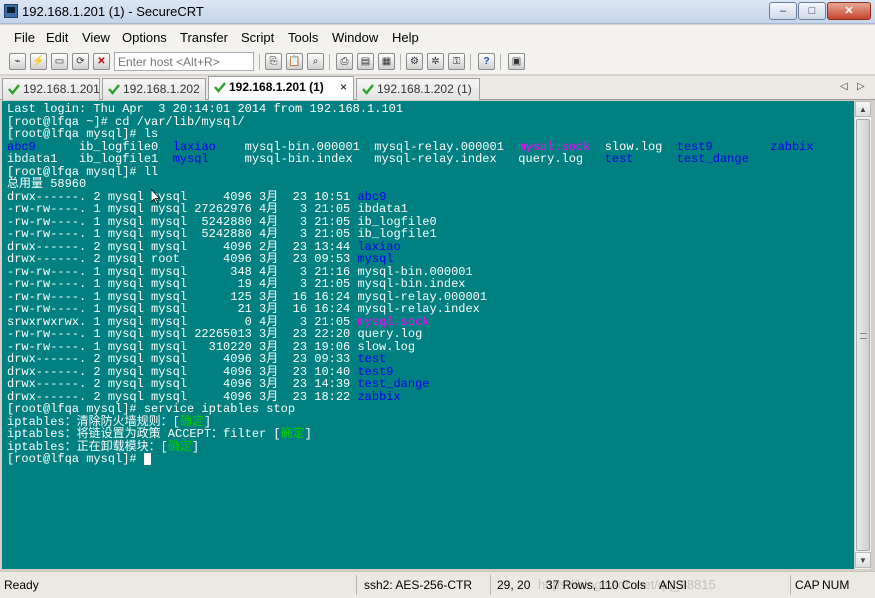  I want to click on tab-scroll-right-icon: ▷, so click(861, 86).